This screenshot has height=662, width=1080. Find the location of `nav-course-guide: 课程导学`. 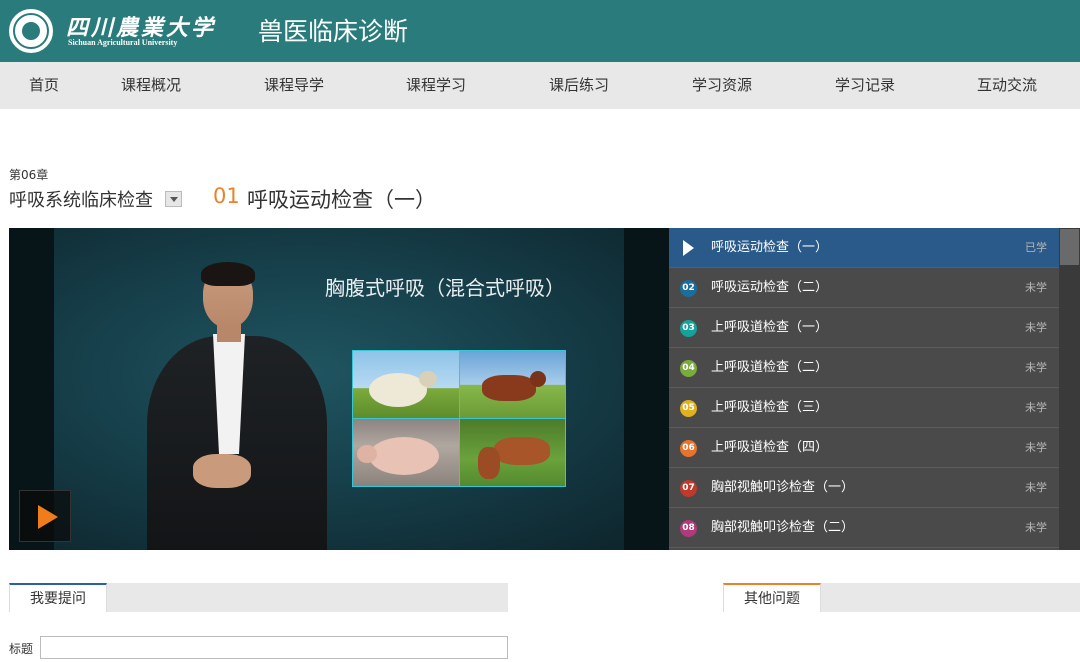

nav-course-guide: 课程导学 is located at coordinates (294, 85).